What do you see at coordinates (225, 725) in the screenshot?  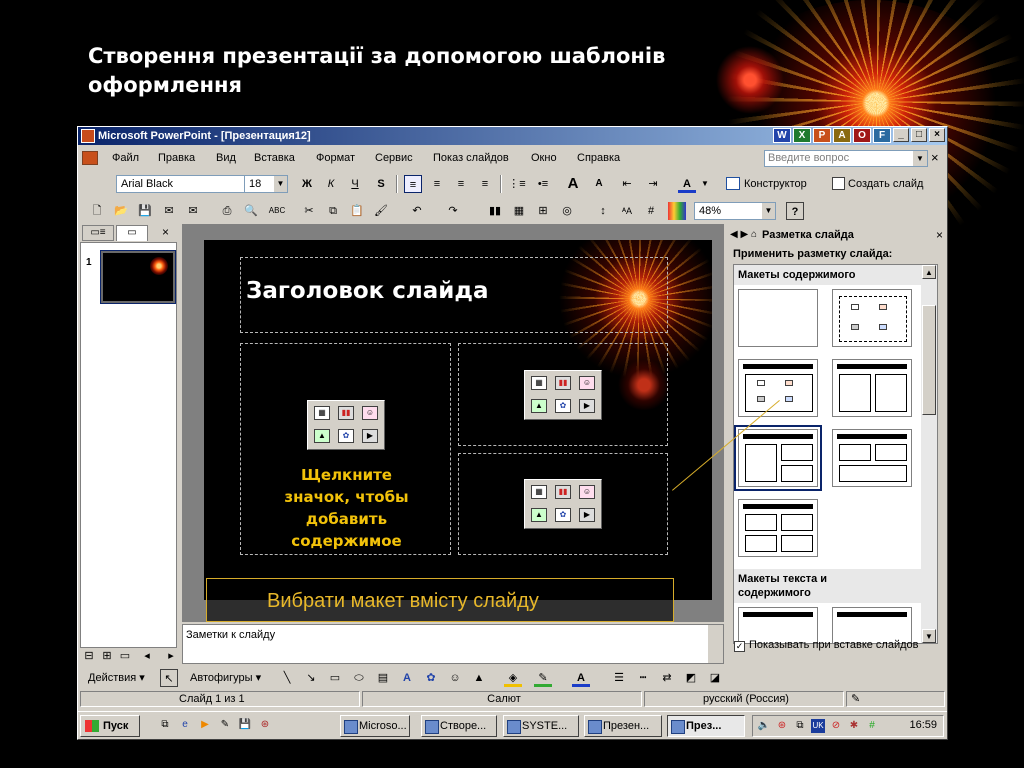 I see `notes-icon: ✎` at bounding box center [225, 725].